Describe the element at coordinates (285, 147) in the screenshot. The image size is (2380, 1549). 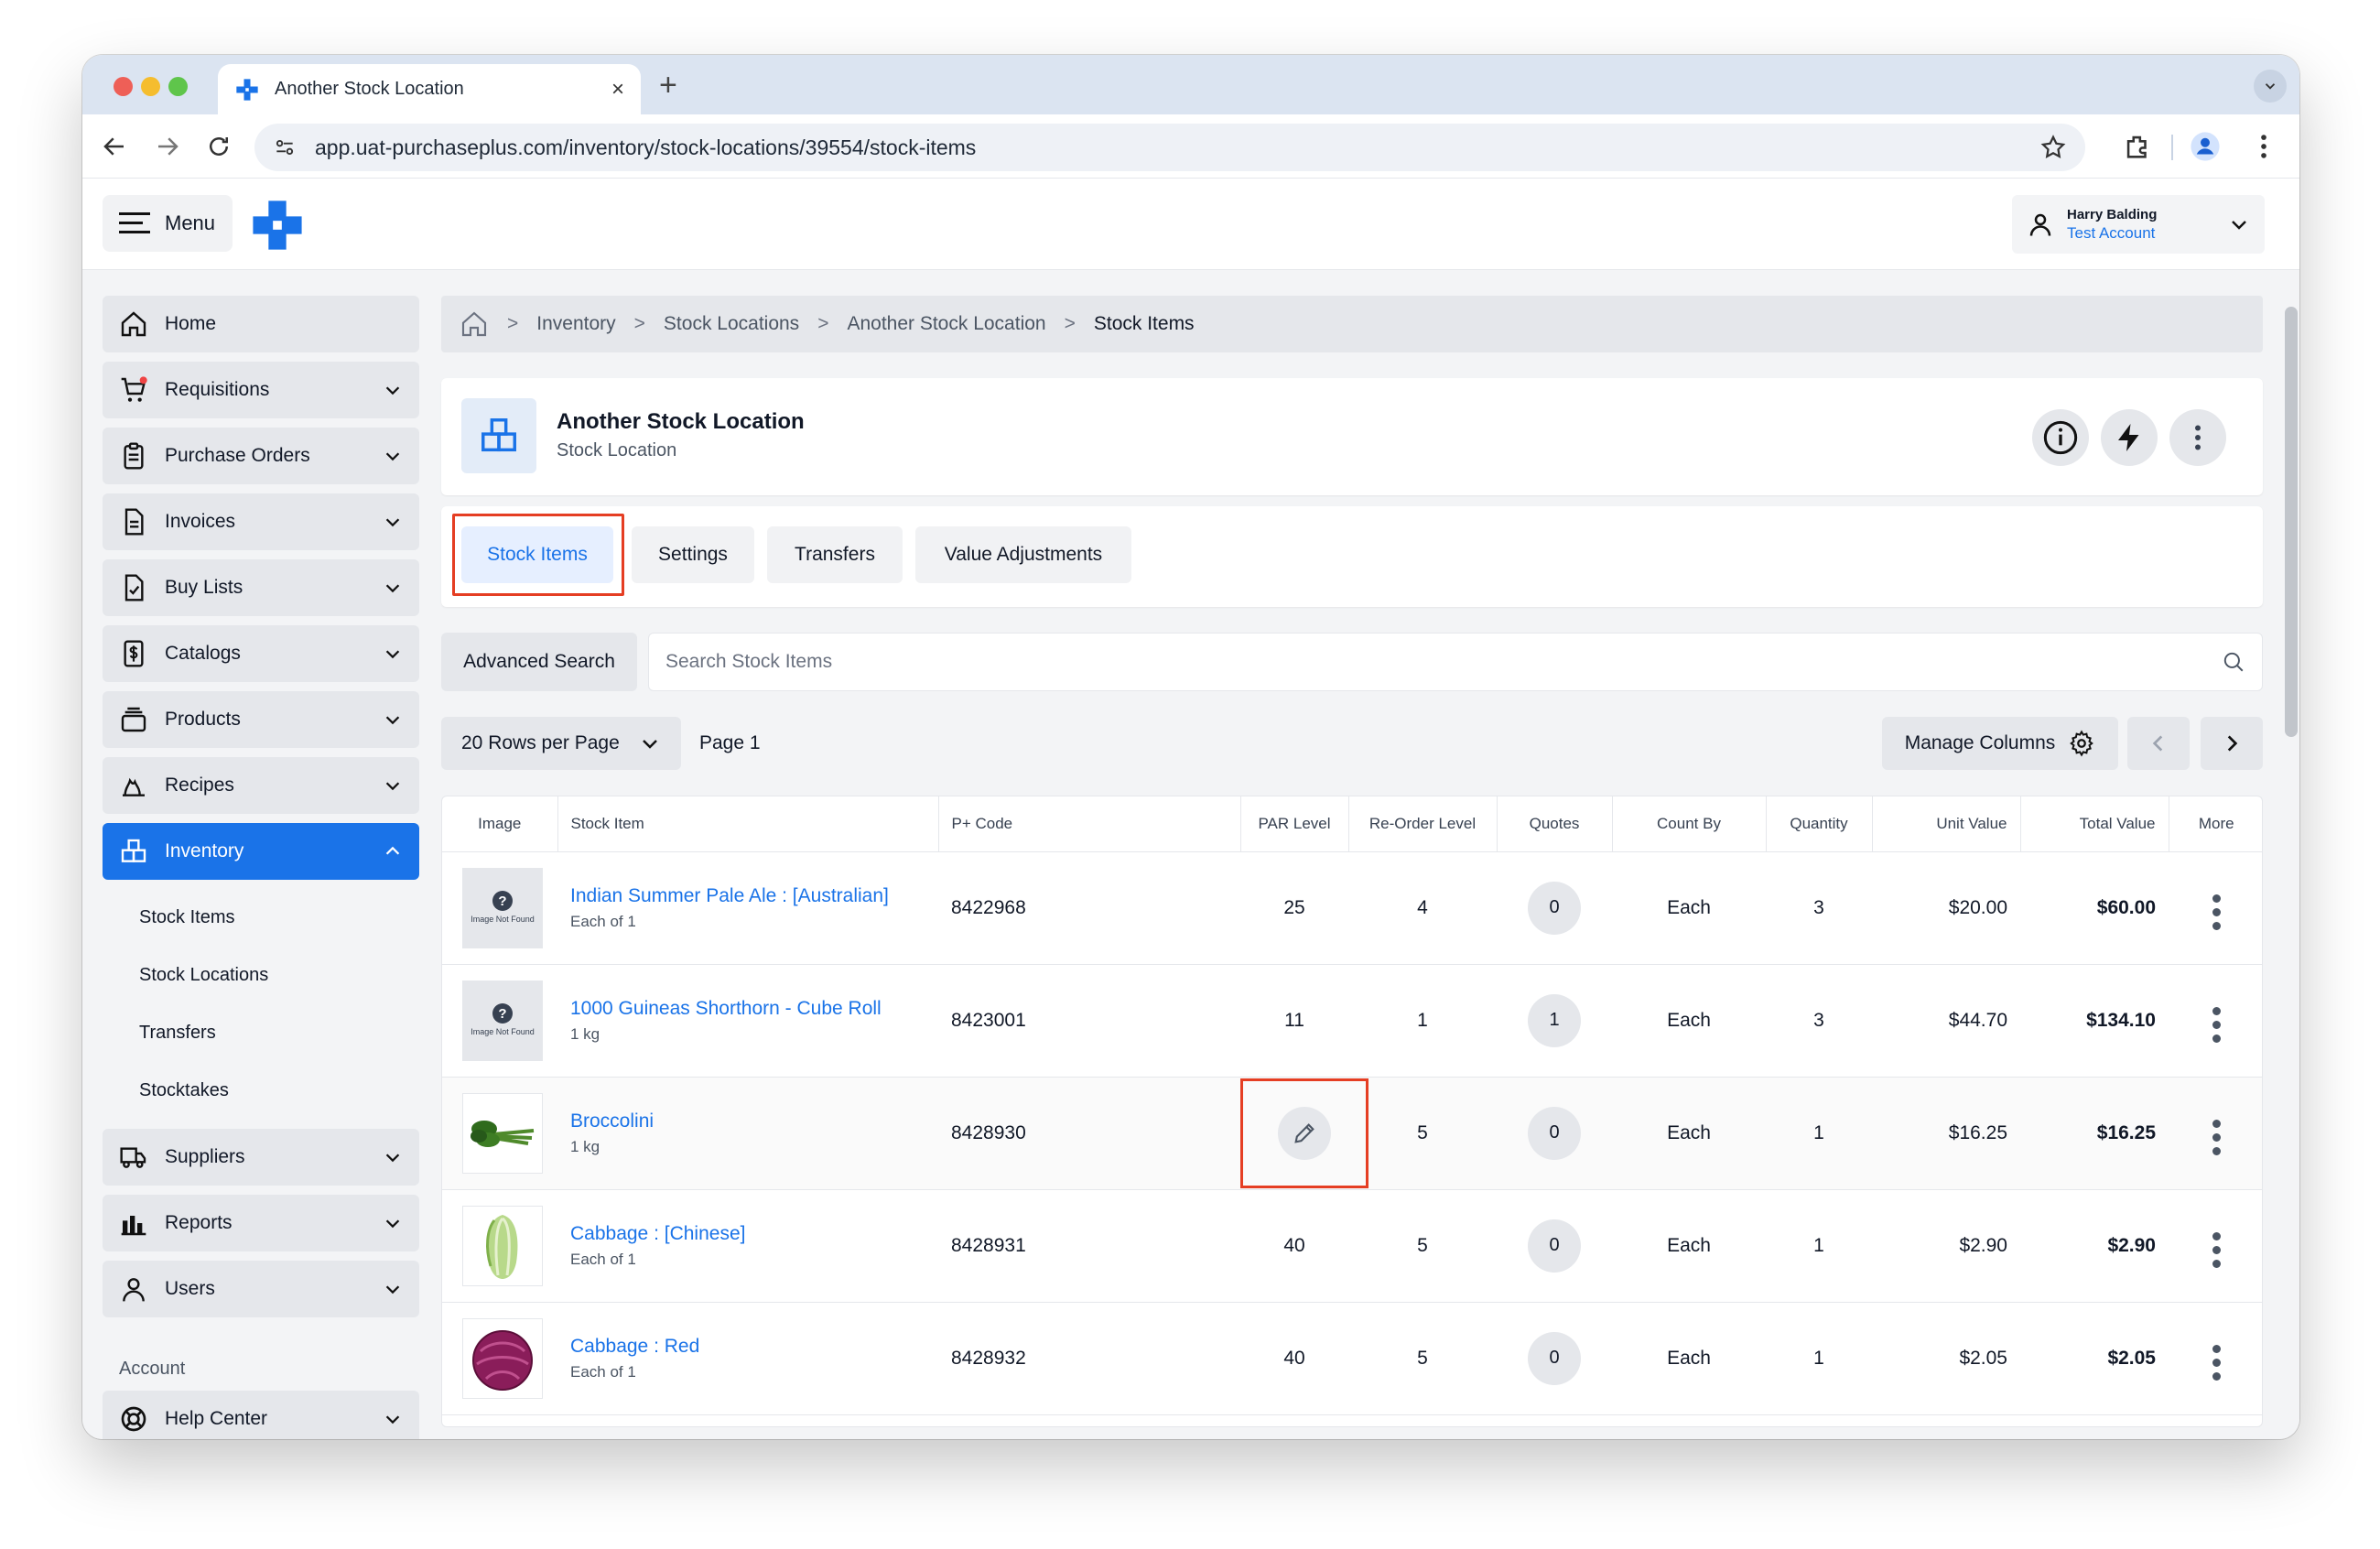
I see `site-settings-icon` at that location.